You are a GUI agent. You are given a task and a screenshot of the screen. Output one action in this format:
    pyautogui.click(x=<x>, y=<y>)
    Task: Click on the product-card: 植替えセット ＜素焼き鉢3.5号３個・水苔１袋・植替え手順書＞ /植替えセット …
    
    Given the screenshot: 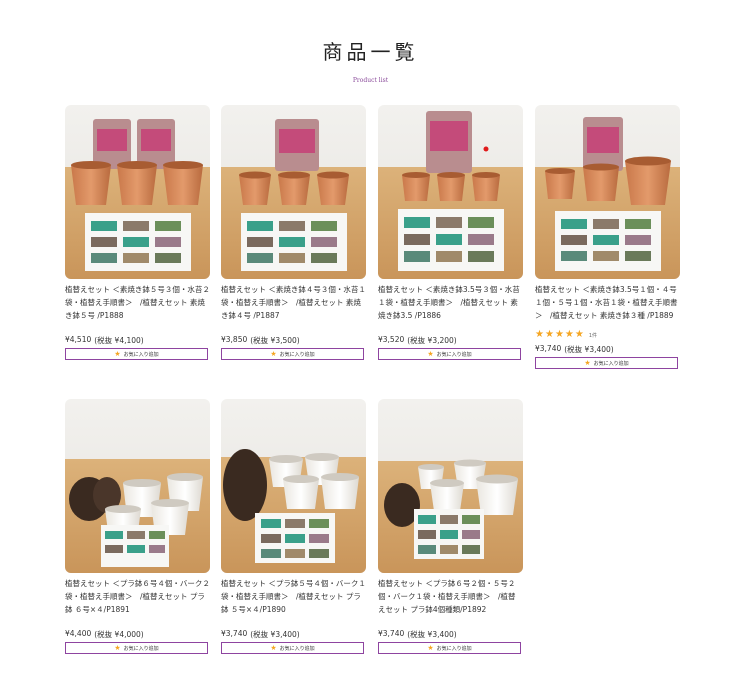 What is the action you would take?
    pyautogui.click(x=450, y=232)
    